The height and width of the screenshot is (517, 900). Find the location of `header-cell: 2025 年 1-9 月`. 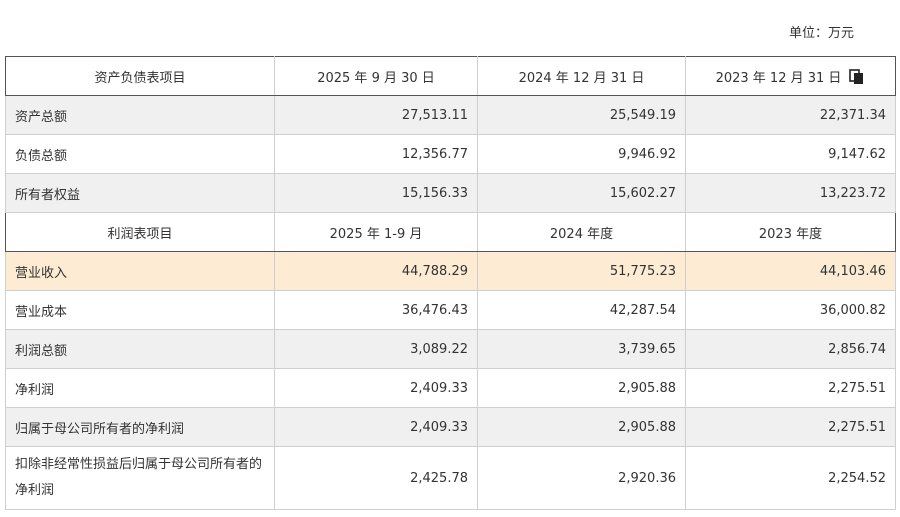

header-cell: 2025 年 1-9 月 is located at coordinates (376, 232).